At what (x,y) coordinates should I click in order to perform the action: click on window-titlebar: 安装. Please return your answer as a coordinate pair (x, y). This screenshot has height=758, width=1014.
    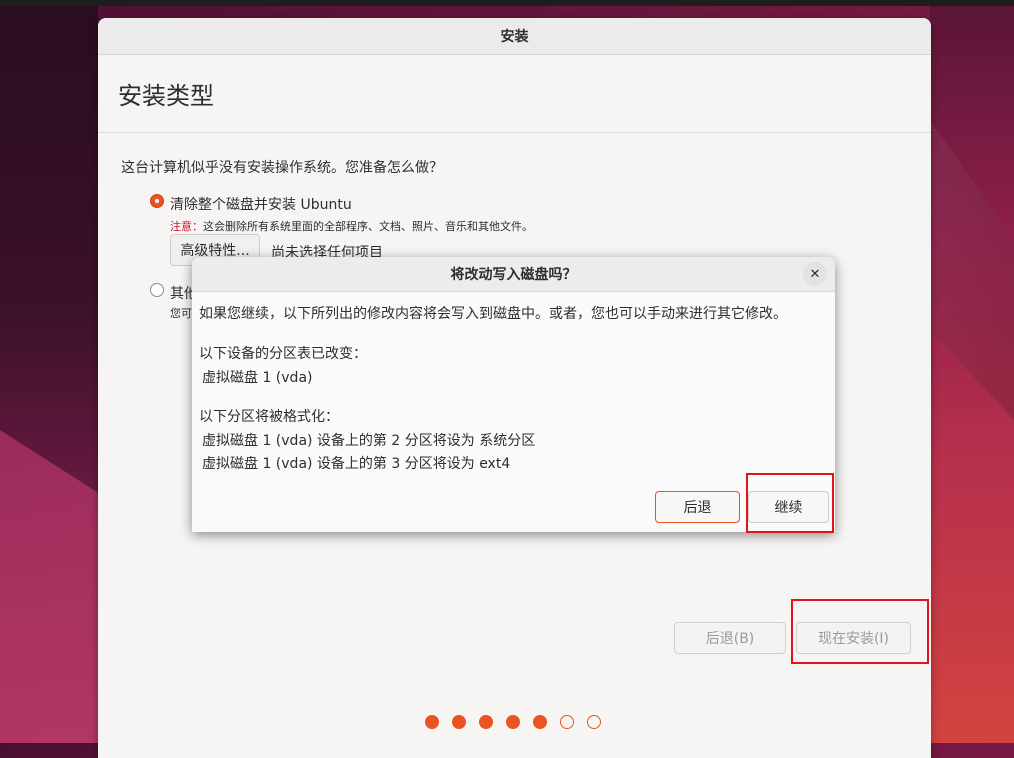
    Looking at the image, I should click on (514, 36).